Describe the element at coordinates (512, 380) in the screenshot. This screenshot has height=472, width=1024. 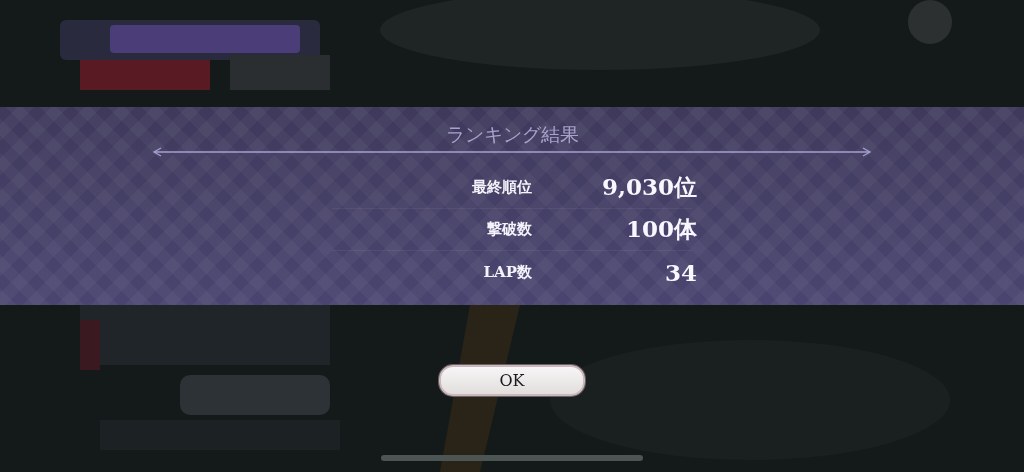
I see `ok-button: OK` at that location.